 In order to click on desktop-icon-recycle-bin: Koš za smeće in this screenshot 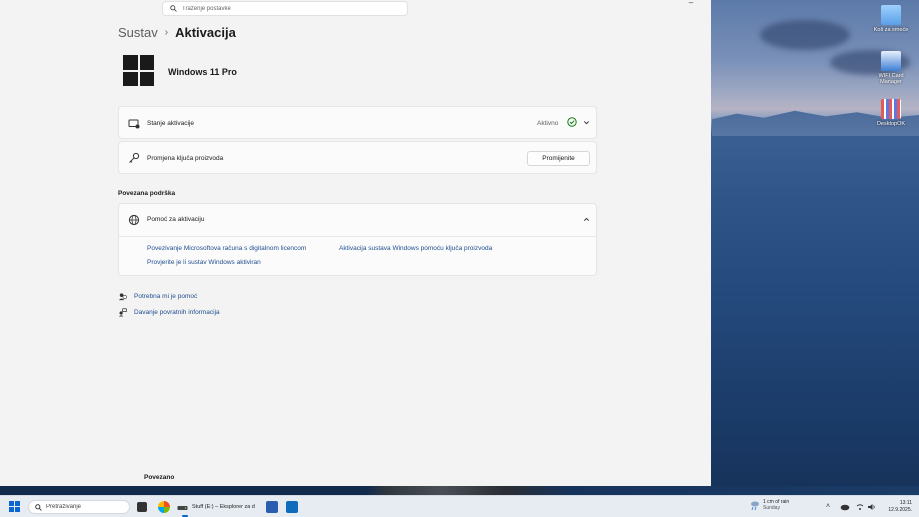, I will do `click(891, 19)`.